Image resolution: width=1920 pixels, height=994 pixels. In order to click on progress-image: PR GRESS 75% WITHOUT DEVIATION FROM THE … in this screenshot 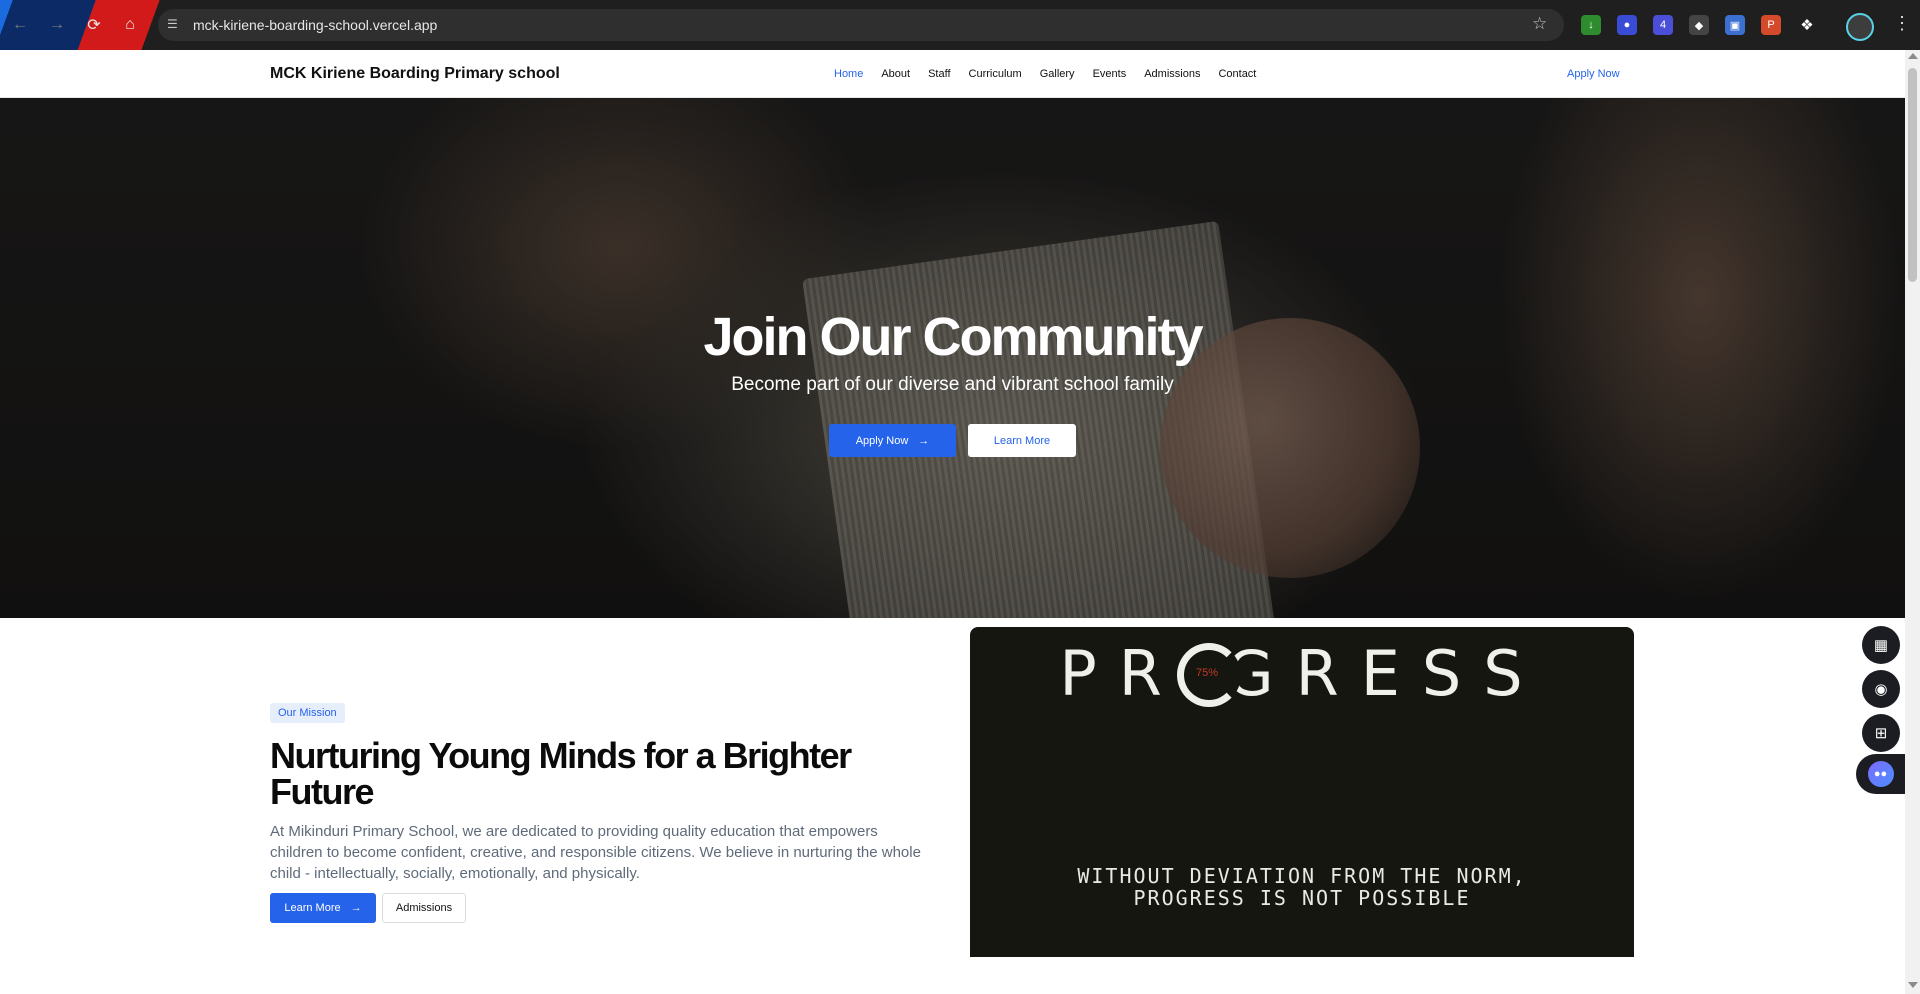, I will do `click(1302, 792)`.